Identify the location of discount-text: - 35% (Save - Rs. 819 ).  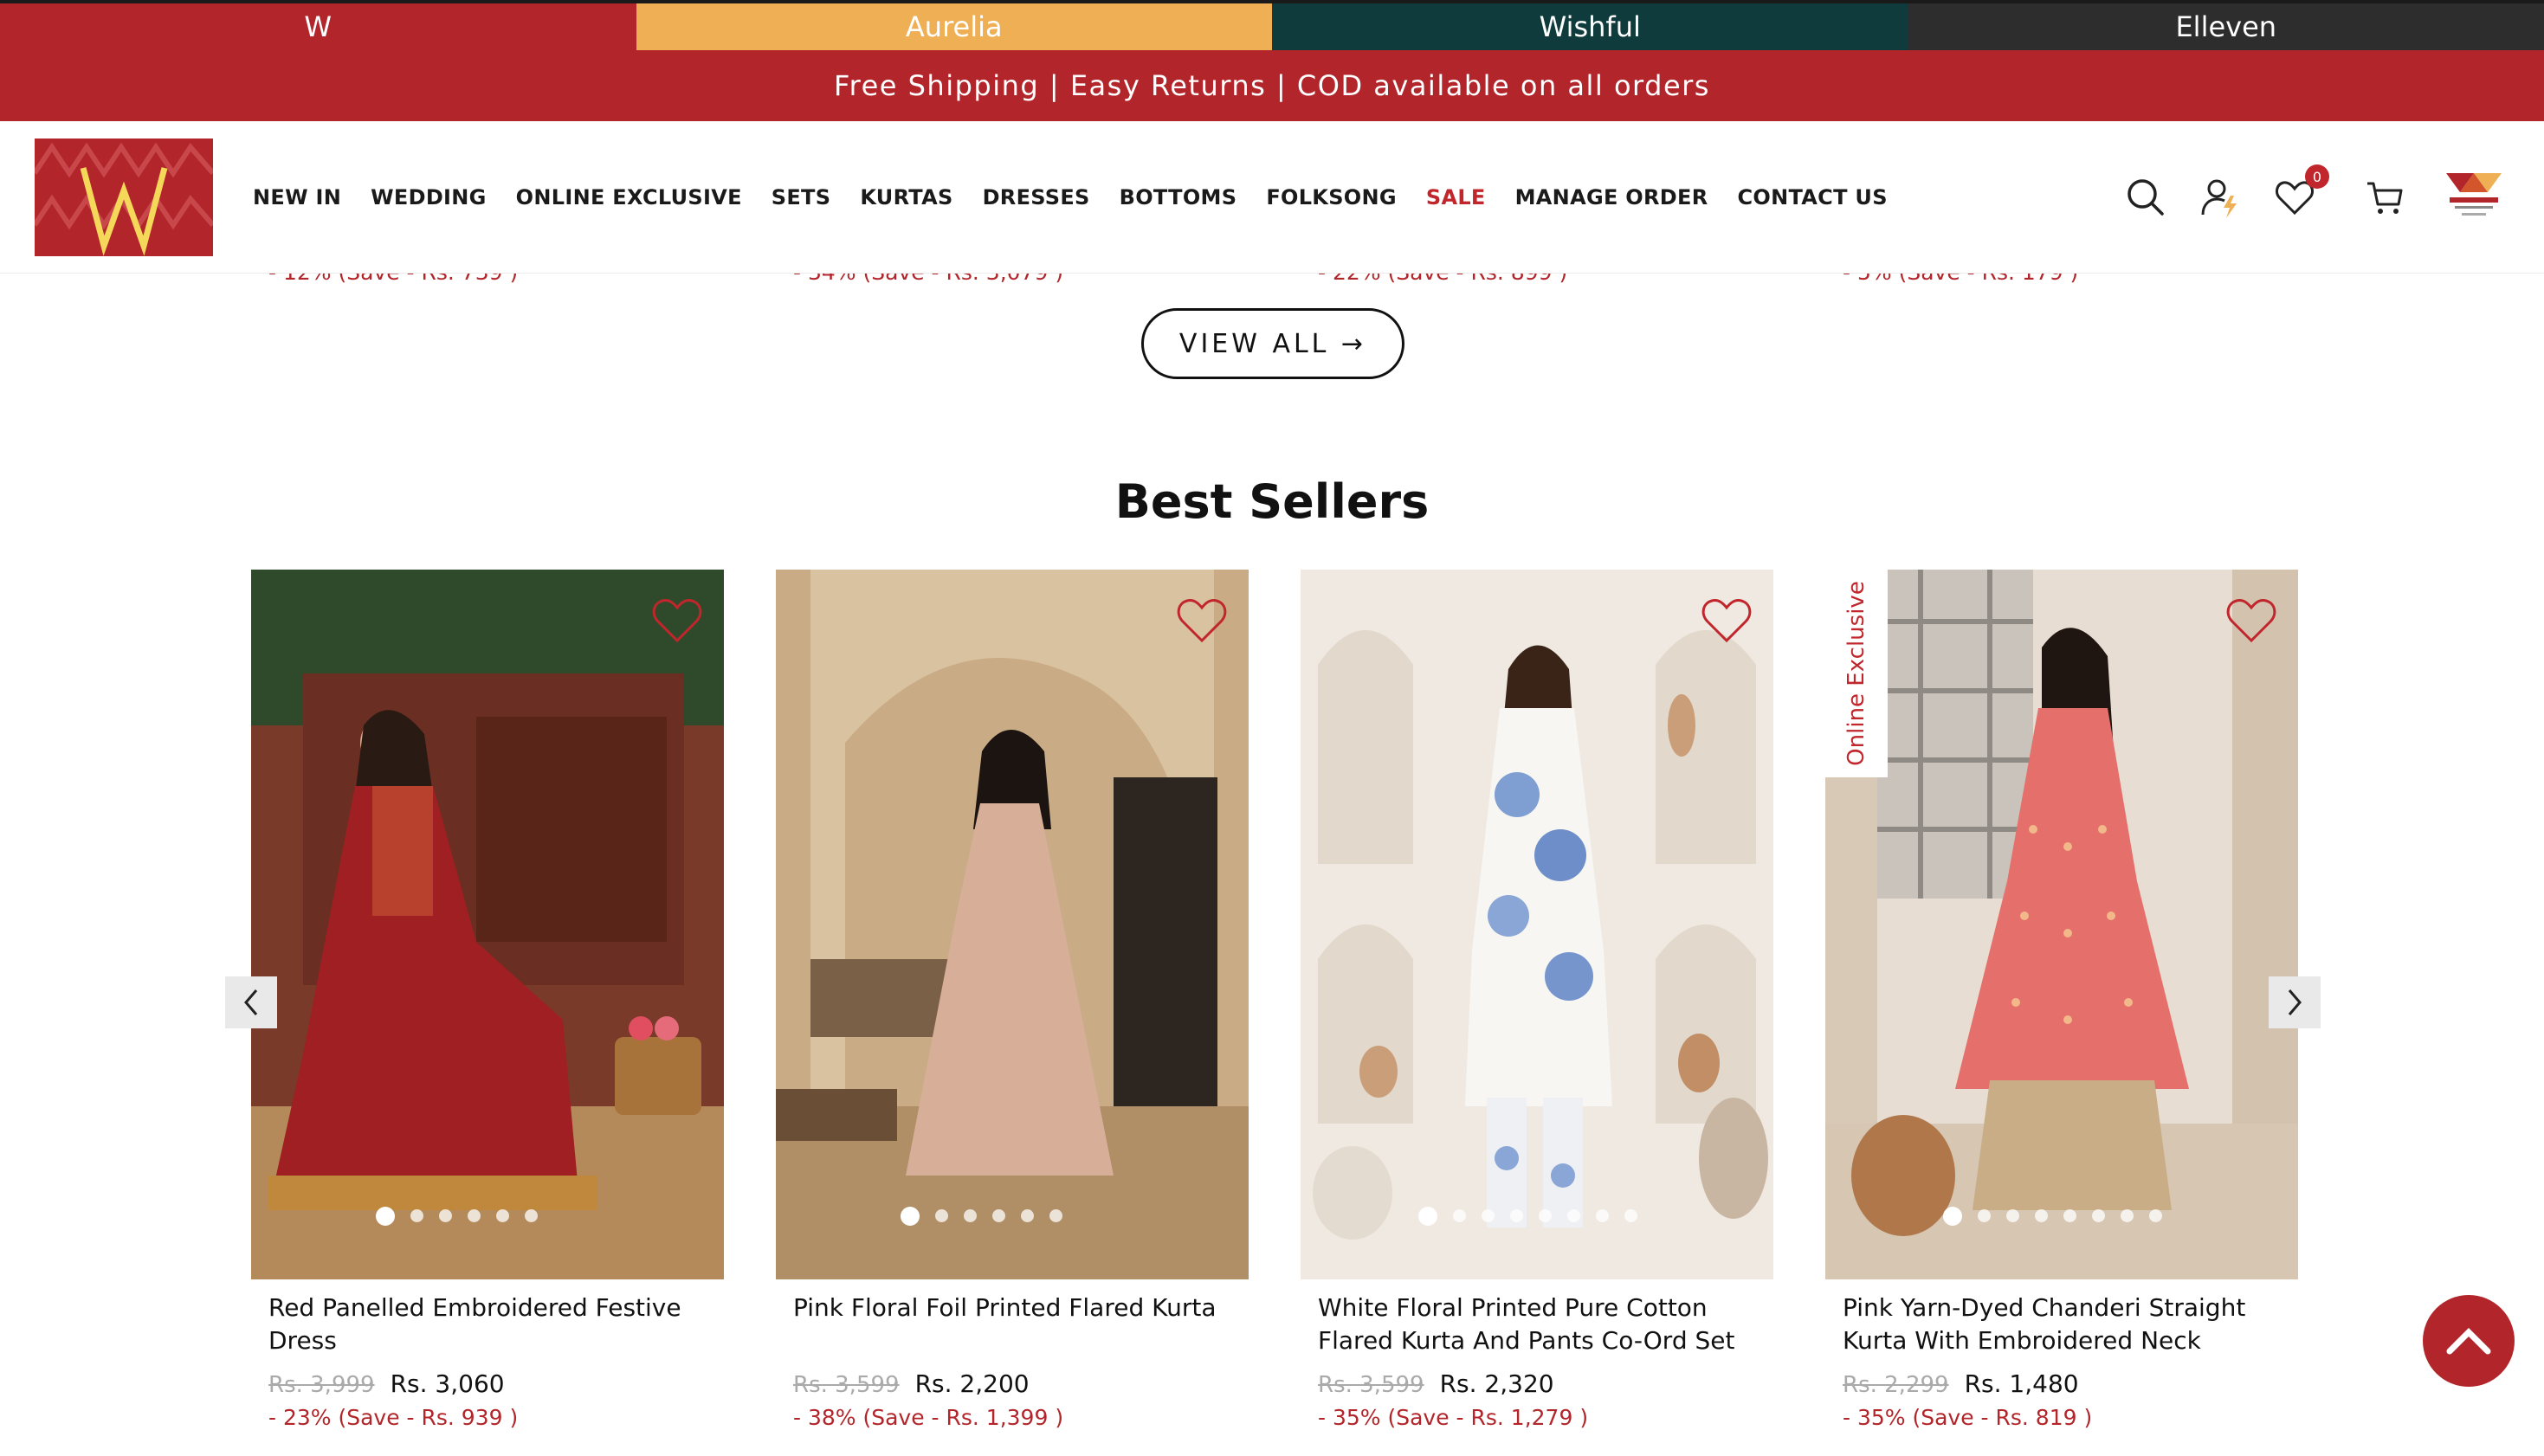
(1968, 1417).